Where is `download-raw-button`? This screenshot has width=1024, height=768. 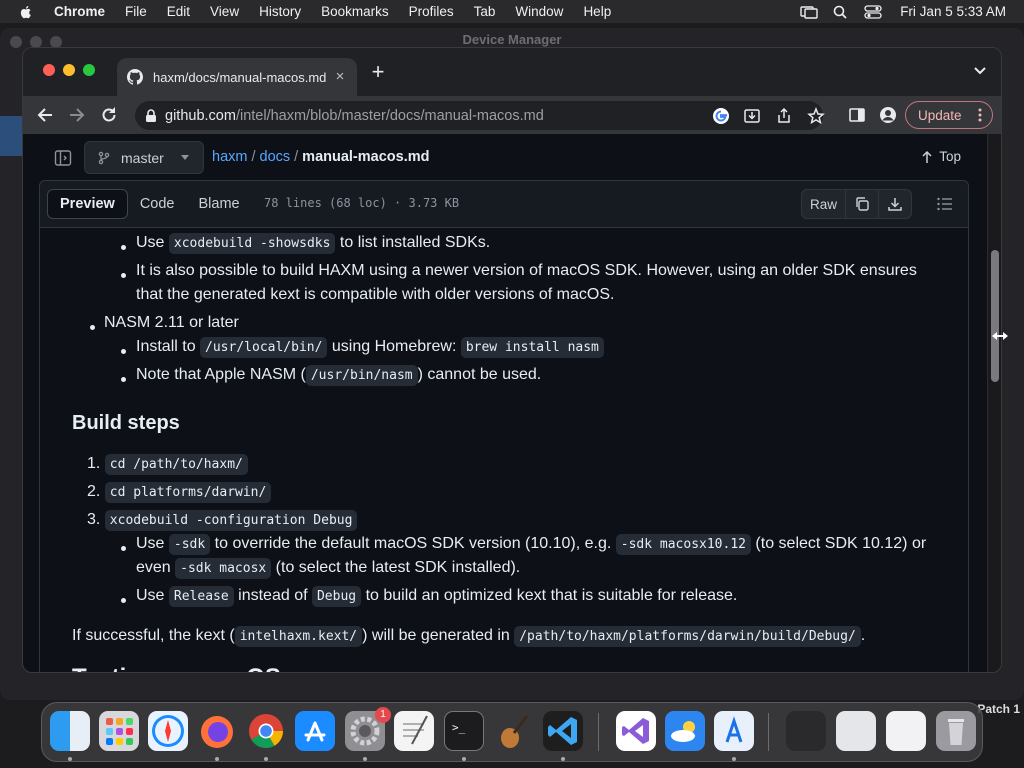 download-raw-button is located at coordinates (895, 204).